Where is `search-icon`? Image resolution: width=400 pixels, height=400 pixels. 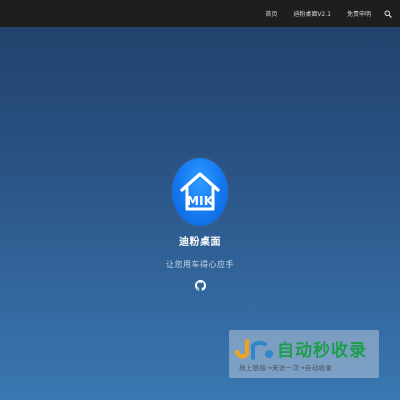 search-icon is located at coordinates (387, 13).